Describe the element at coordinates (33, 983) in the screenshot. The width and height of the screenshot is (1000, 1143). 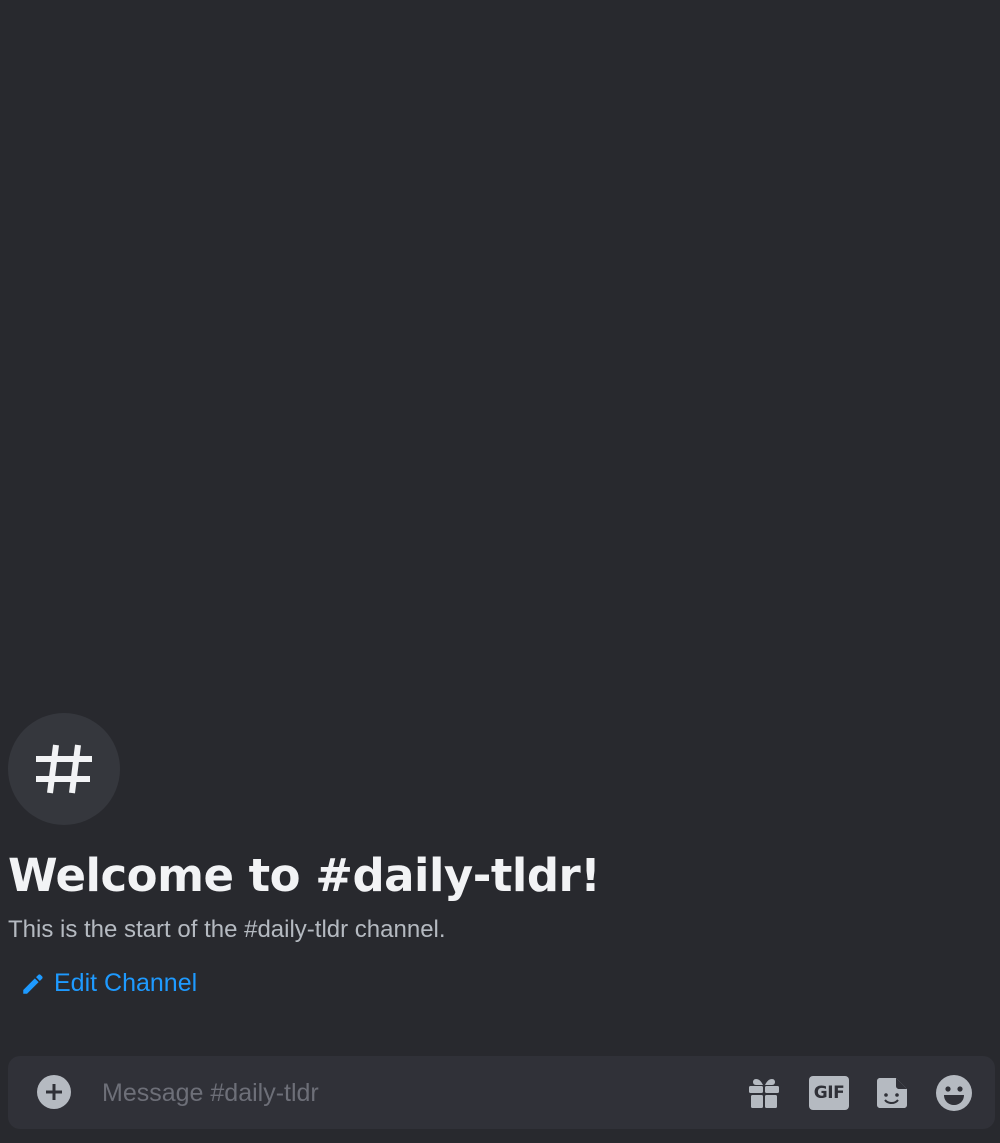
I see `pencil-icon` at that location.